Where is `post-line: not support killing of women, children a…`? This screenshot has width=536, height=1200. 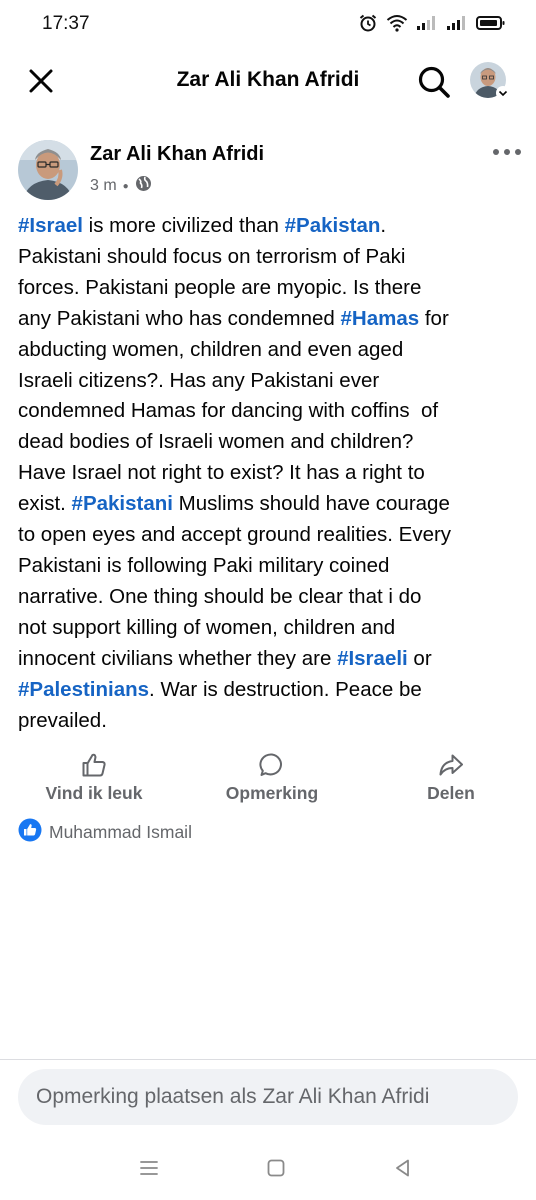 post-line: not support killing of women, children a… is located at coordinates (207, 627).